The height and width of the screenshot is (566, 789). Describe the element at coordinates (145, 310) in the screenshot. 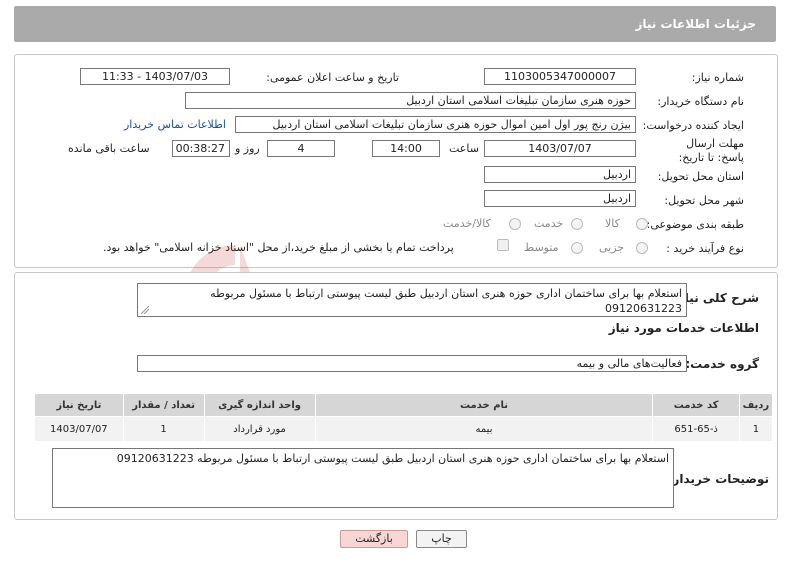

I see `resize-grip-icon` at that location.